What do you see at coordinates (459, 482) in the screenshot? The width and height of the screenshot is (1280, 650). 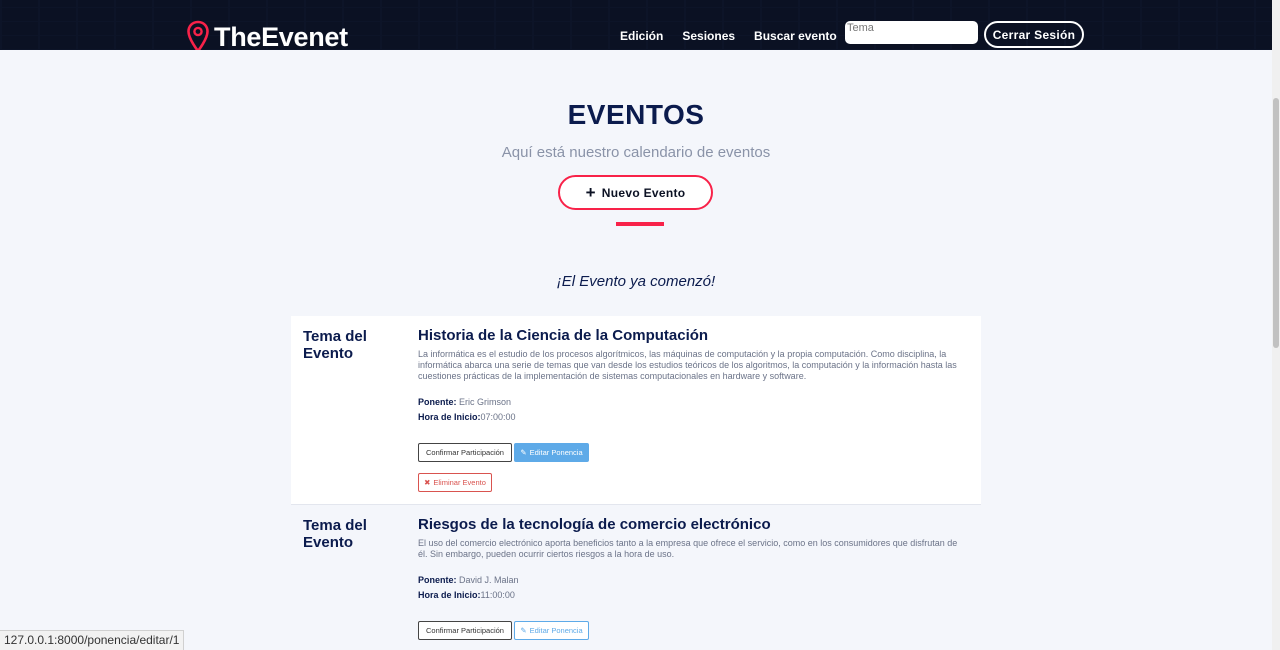 I see `delete-event-label: Eliminar Evento` at bounding box center [459, 482].